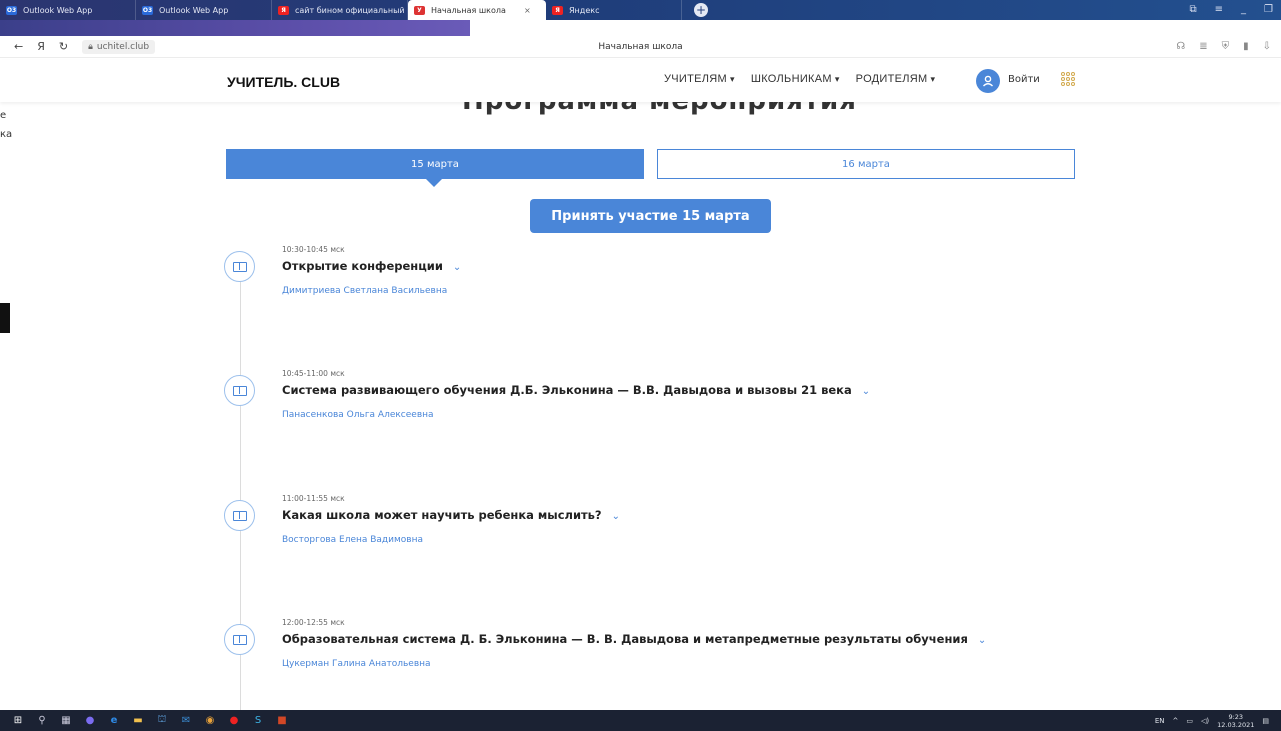 Image resolution: width=1281 pixels, height=731 pixels. I want to click on page-title: Начальная школа, so click(640, 46).